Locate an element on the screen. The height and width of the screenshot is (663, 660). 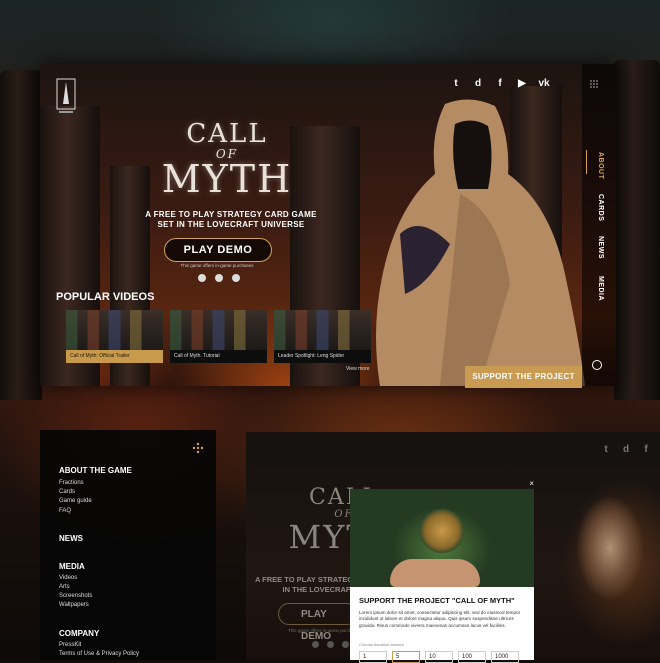
social-links: t d f ▶ vk is located at coordinates (500, 84).